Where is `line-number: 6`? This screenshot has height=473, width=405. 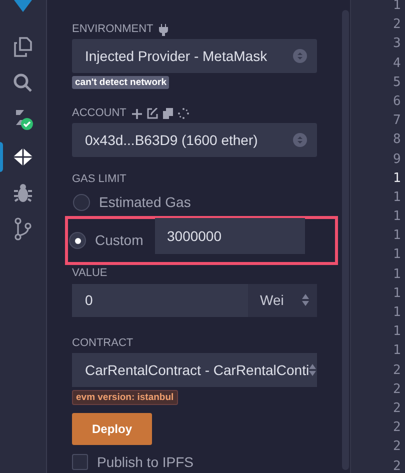
line-number: 6 is located at coordinates (397, 101).